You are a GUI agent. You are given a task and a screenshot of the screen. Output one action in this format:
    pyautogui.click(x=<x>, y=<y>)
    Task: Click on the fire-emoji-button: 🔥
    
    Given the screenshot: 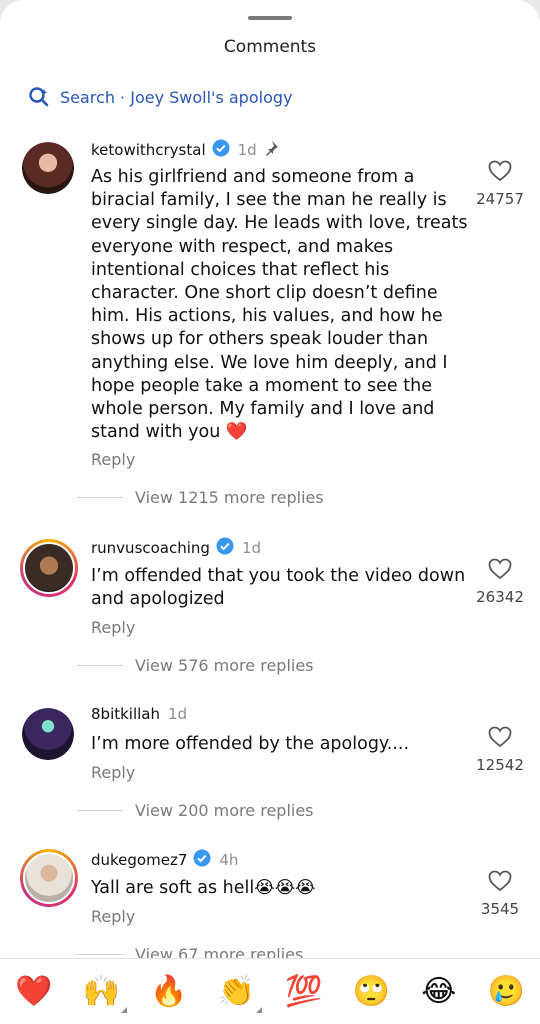 What is the action you would take?
    pyautogui.click(x=169, y=991)
    